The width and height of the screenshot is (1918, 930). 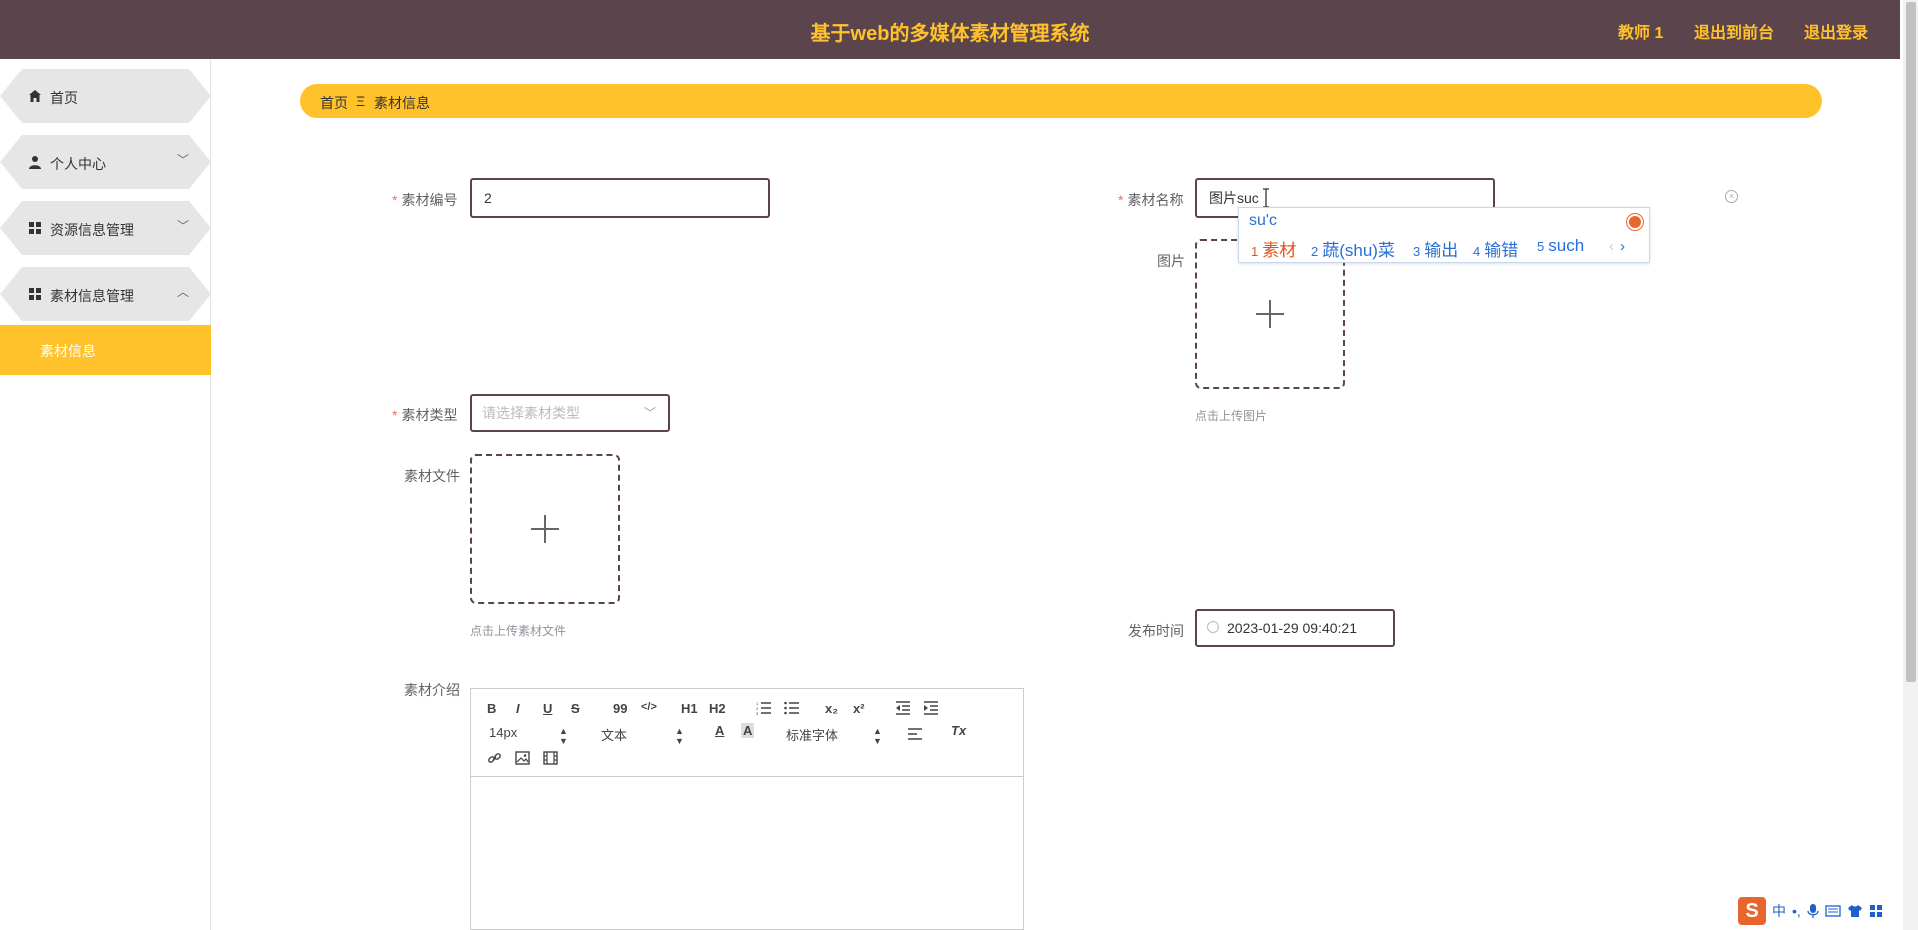 I want to click on sidebar-item-home: 首页, so click(x=105, y=96).